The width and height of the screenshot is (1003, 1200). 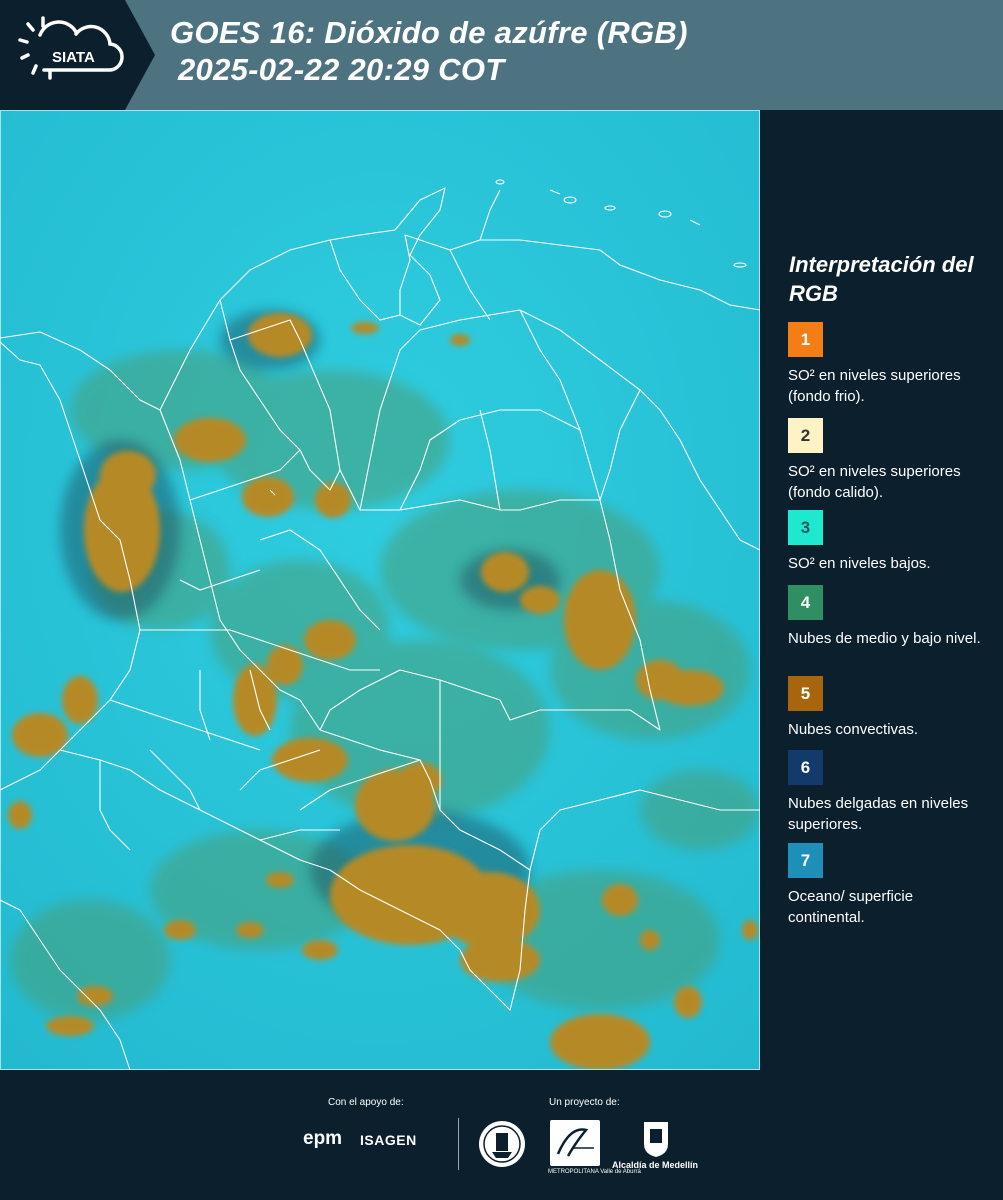 What do you see at coordinates (656, 1139) in the screenshot?
I see `alcaldia-shield-icon` at bounding box center [656, 1139].